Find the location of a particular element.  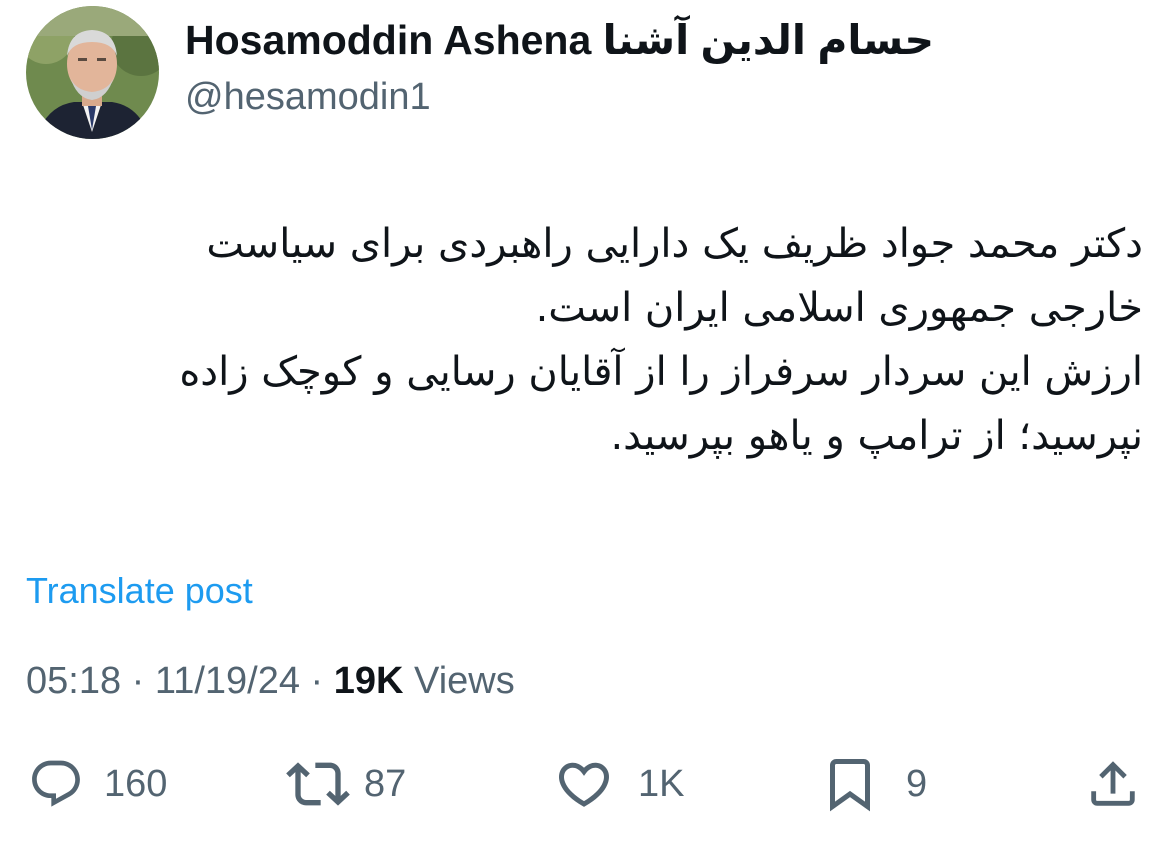

views-label: Views is located at coordinates (464, 681).